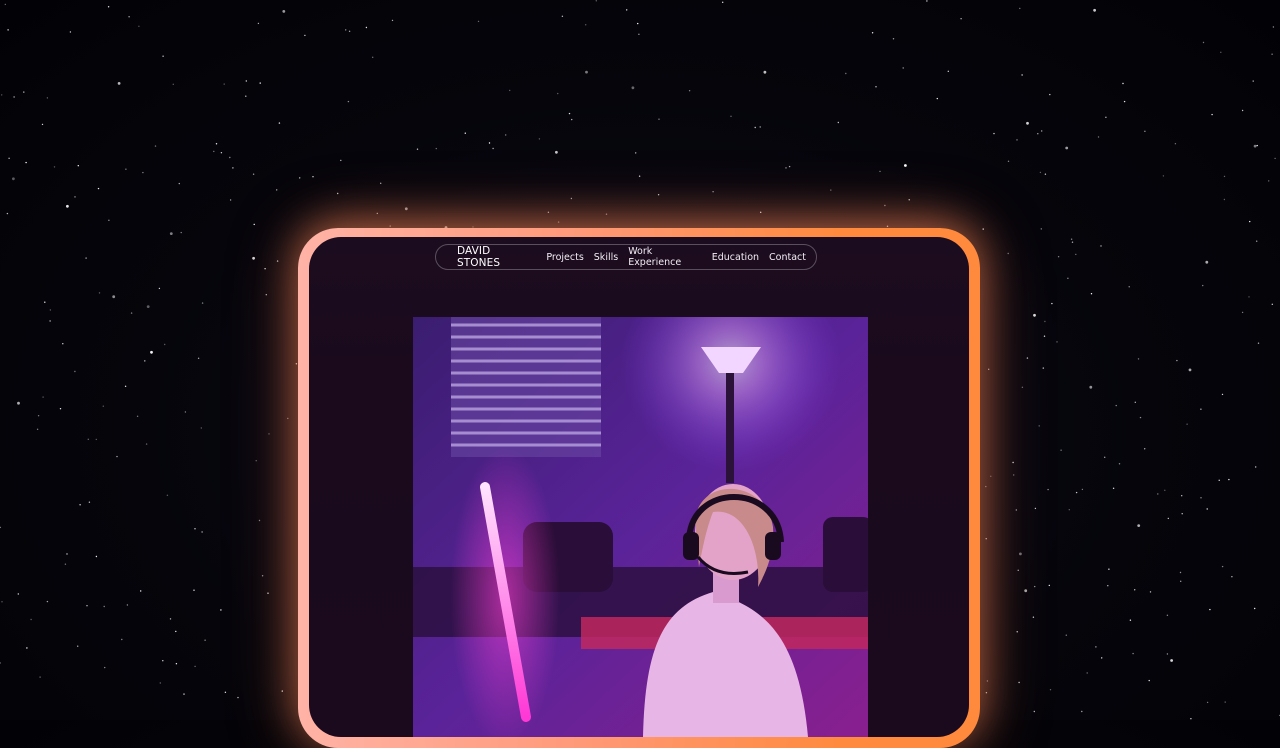 This screenshot has width=1280, height=748. What do you see at coordinates (564, 257) in the screenshot?
I see `nav-link-projects: Projects` at bounding box center [564, 257].